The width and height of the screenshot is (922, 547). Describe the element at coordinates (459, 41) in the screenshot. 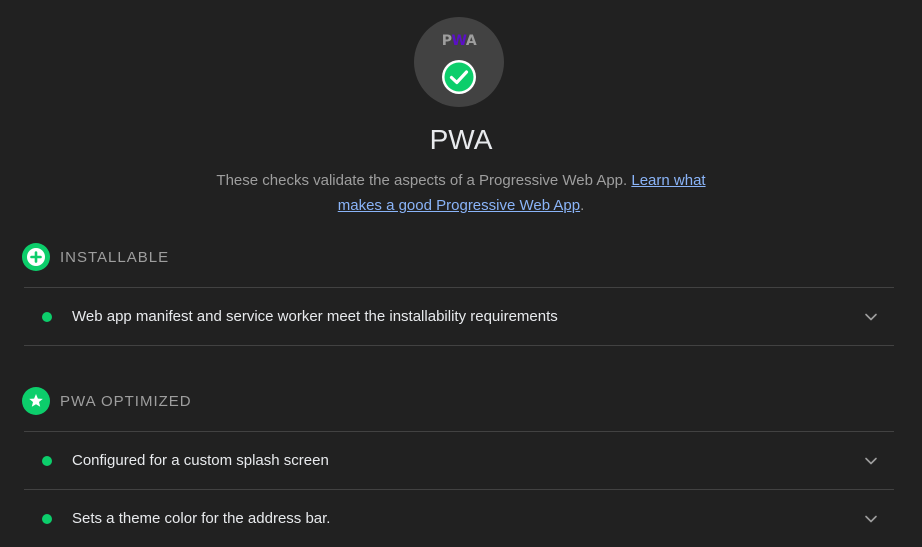

I see `pwa-logo: PWA` at that location.